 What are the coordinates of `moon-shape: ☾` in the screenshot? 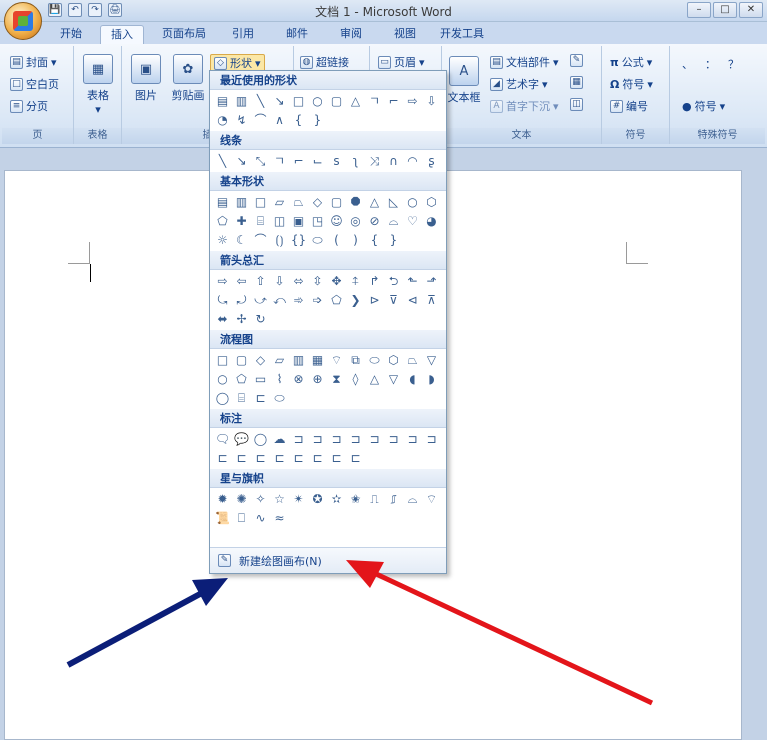 It's located at (241, 239).